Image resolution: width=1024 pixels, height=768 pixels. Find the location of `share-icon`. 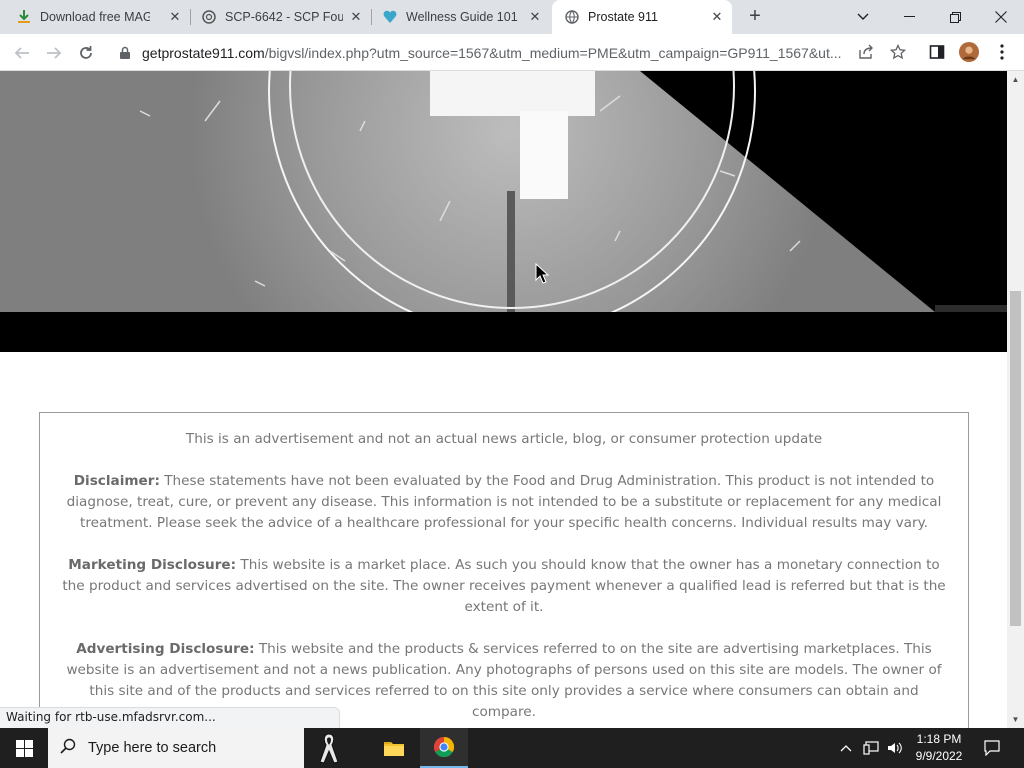

share-icon is located at coordinates (866, 52).